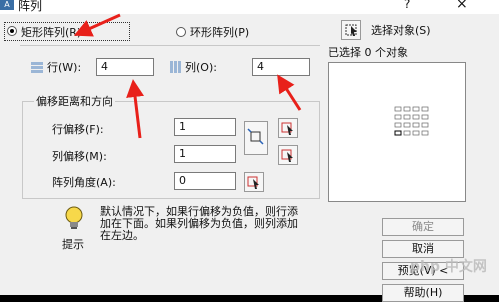  What do you see at coordinates (205, 127) in the screenshot?
I see `row-offset-input: 1` at bounding box center [205, 127].